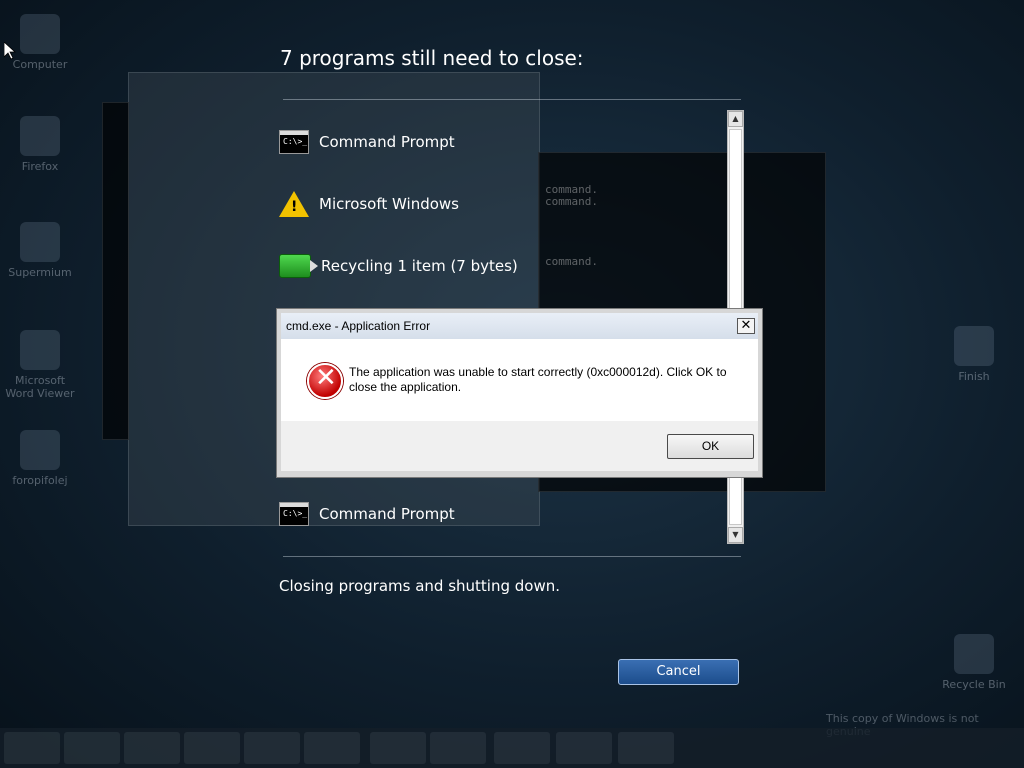 The image size is (1024, 768). Describe the element at coordinates (40, 166) in the screenshot. I see `desktop-icon-label: Firefox` at that location.